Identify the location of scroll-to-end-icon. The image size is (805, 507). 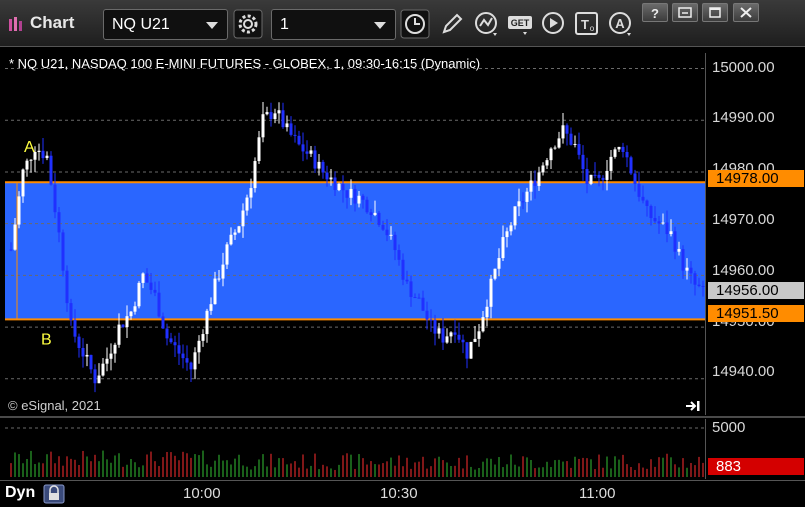
(693, 406).